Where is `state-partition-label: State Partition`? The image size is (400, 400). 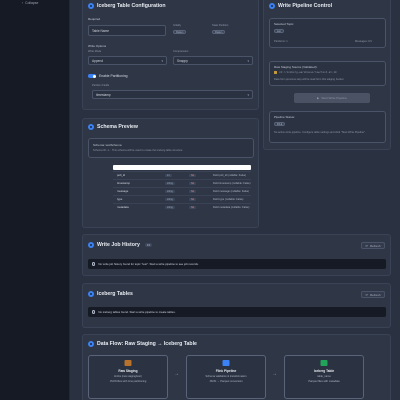 state-partition-label: State Partition is located at coordinates (220, 25).